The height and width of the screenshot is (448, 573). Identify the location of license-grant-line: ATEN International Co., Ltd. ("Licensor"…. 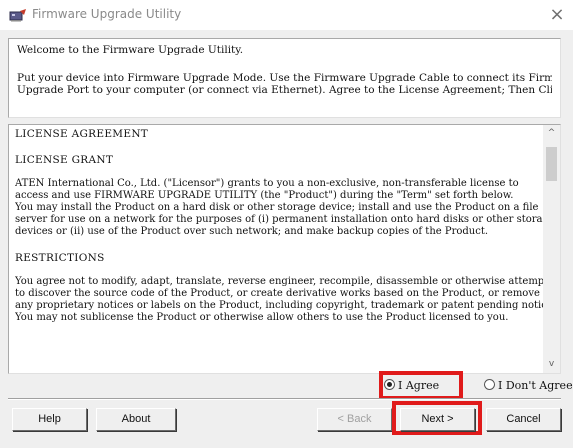
(267, 183).